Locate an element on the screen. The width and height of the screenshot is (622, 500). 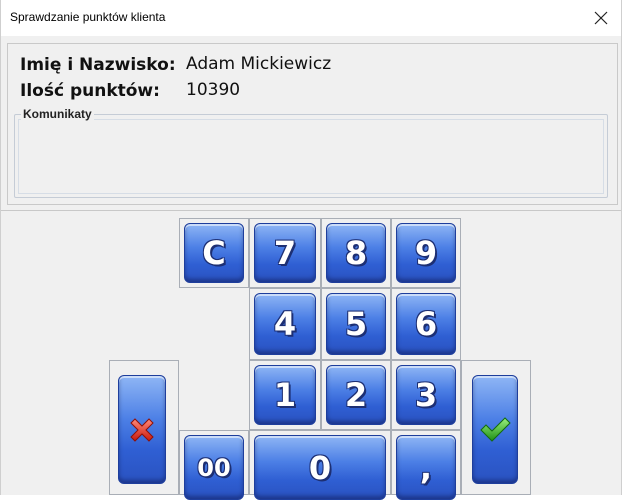
messages-area is located at coordinates (311, 156).